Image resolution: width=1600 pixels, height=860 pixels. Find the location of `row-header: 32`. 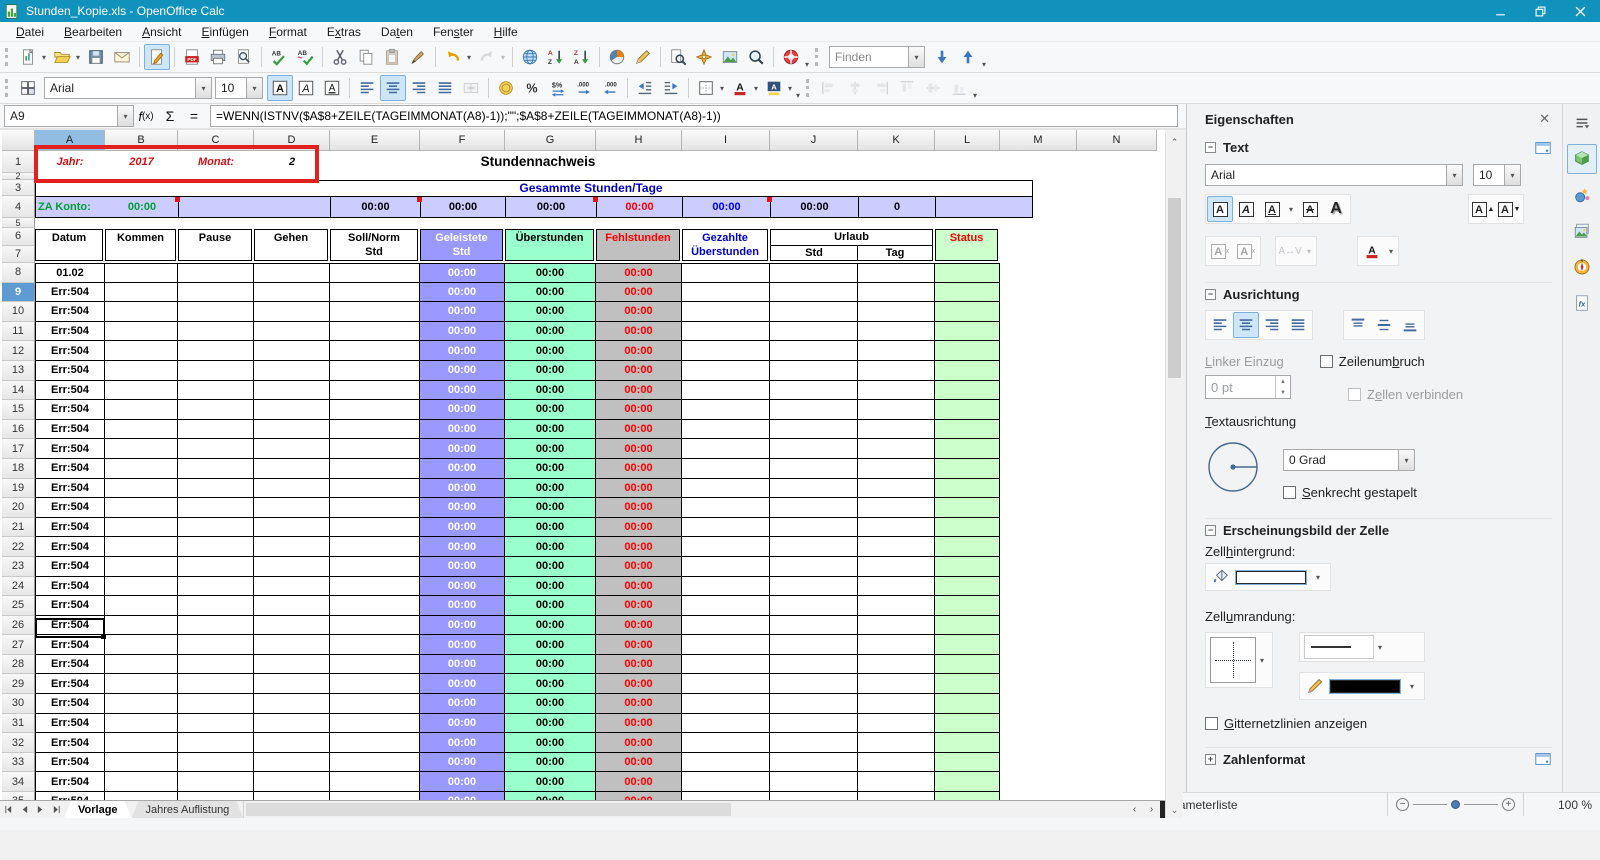

row-header: 32 is located at coordinates (18, 743).